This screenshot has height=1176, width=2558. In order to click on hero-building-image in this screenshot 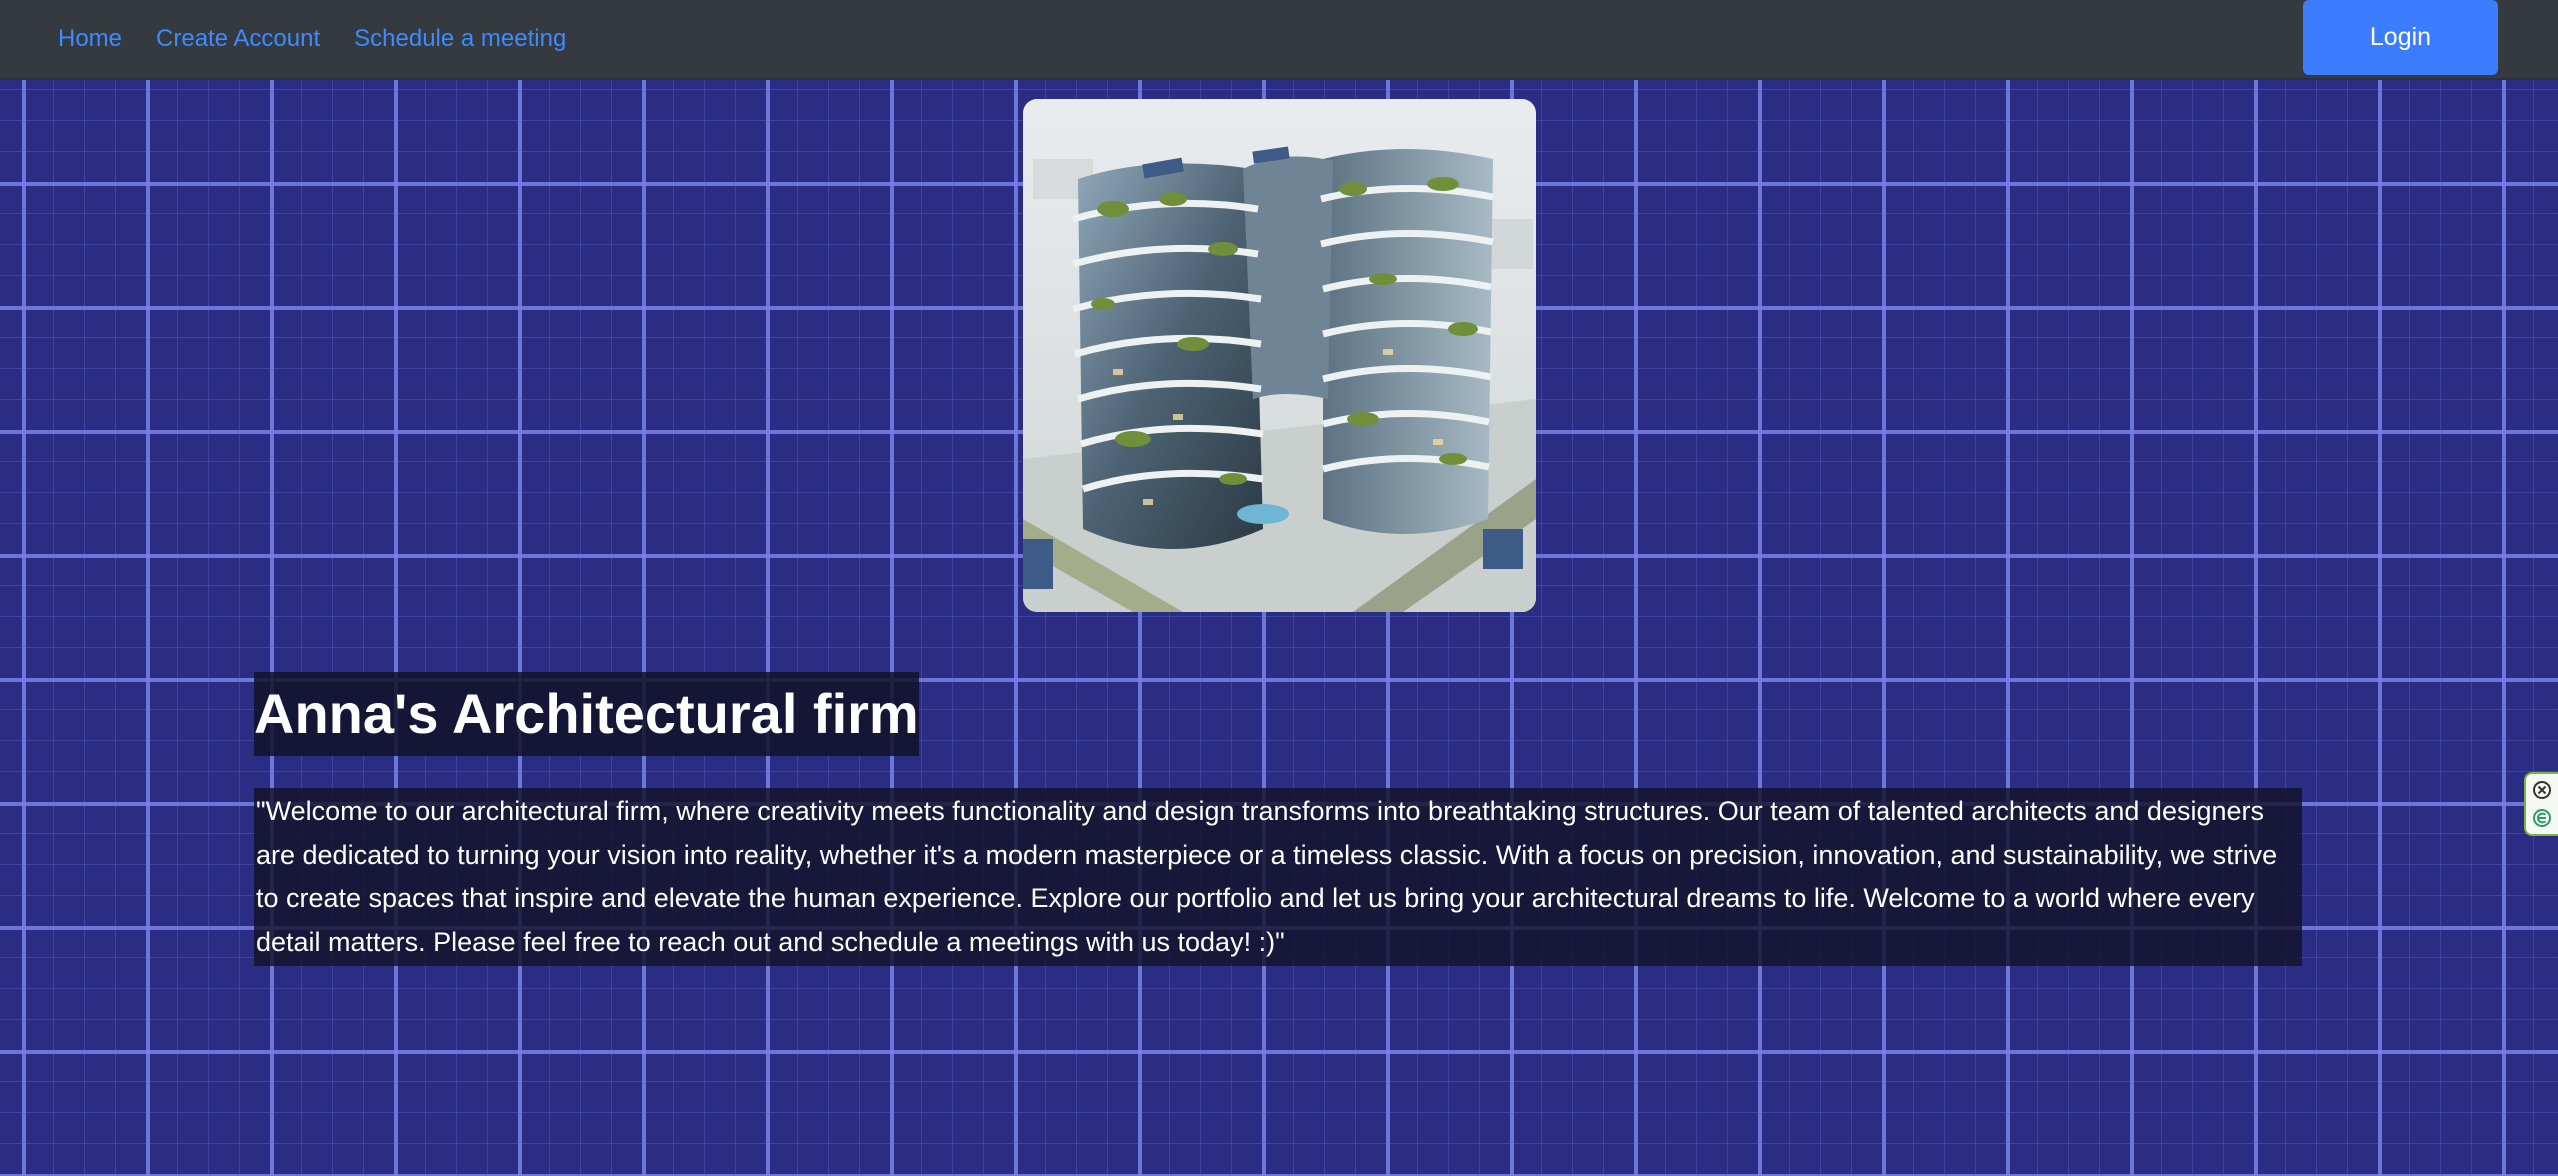, I will do `click(1279, 355)`.